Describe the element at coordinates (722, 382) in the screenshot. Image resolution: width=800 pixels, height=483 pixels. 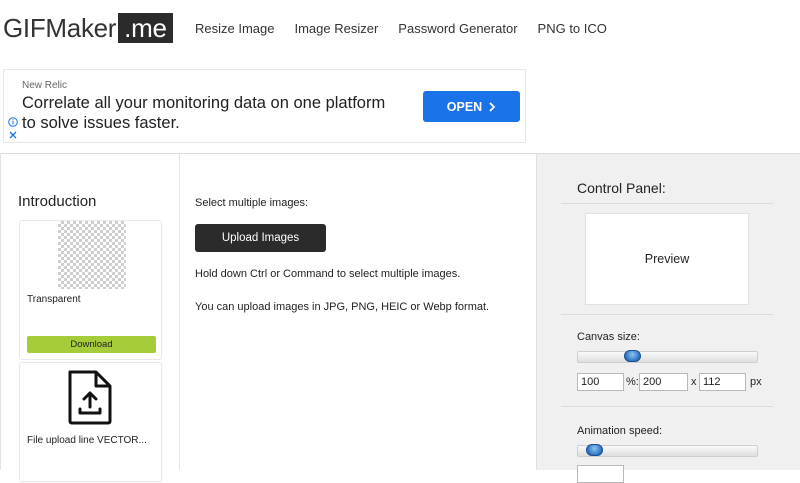
I see `canvas-height-input: 112` at that location.